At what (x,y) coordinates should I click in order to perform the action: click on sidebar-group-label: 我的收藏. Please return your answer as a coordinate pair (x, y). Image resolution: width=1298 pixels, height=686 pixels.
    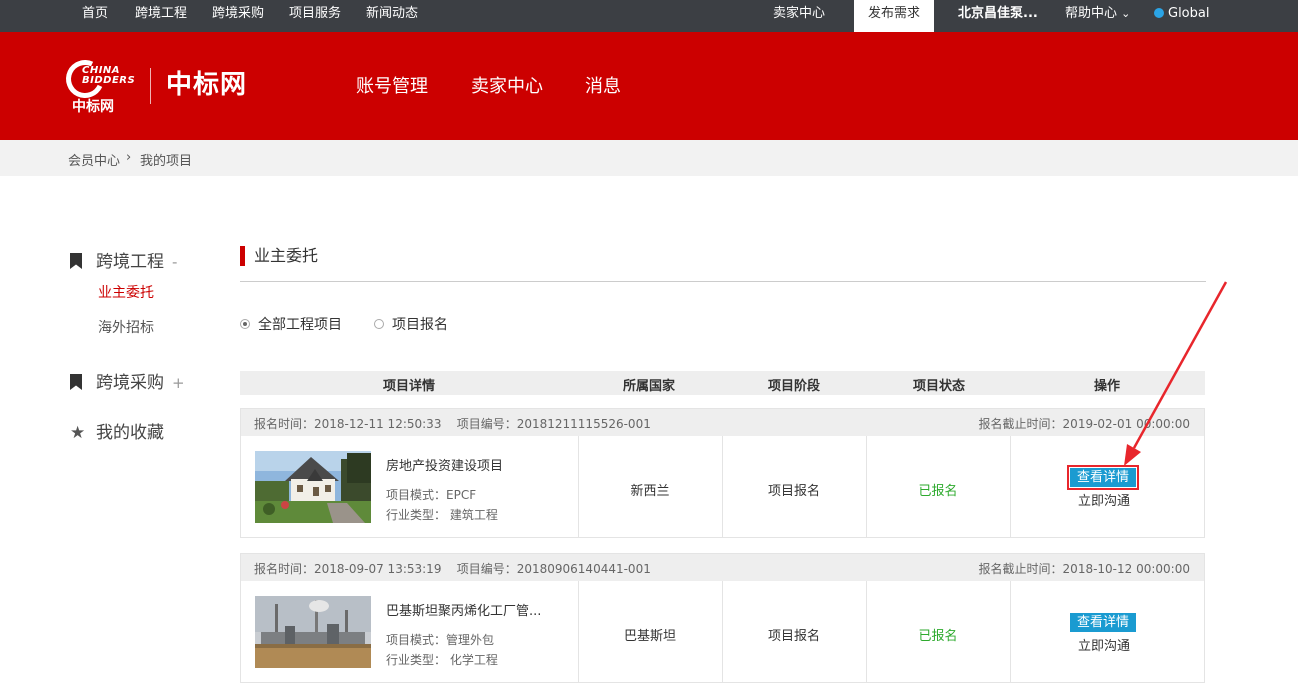
    Looking at the image, I should click on (130, 433).